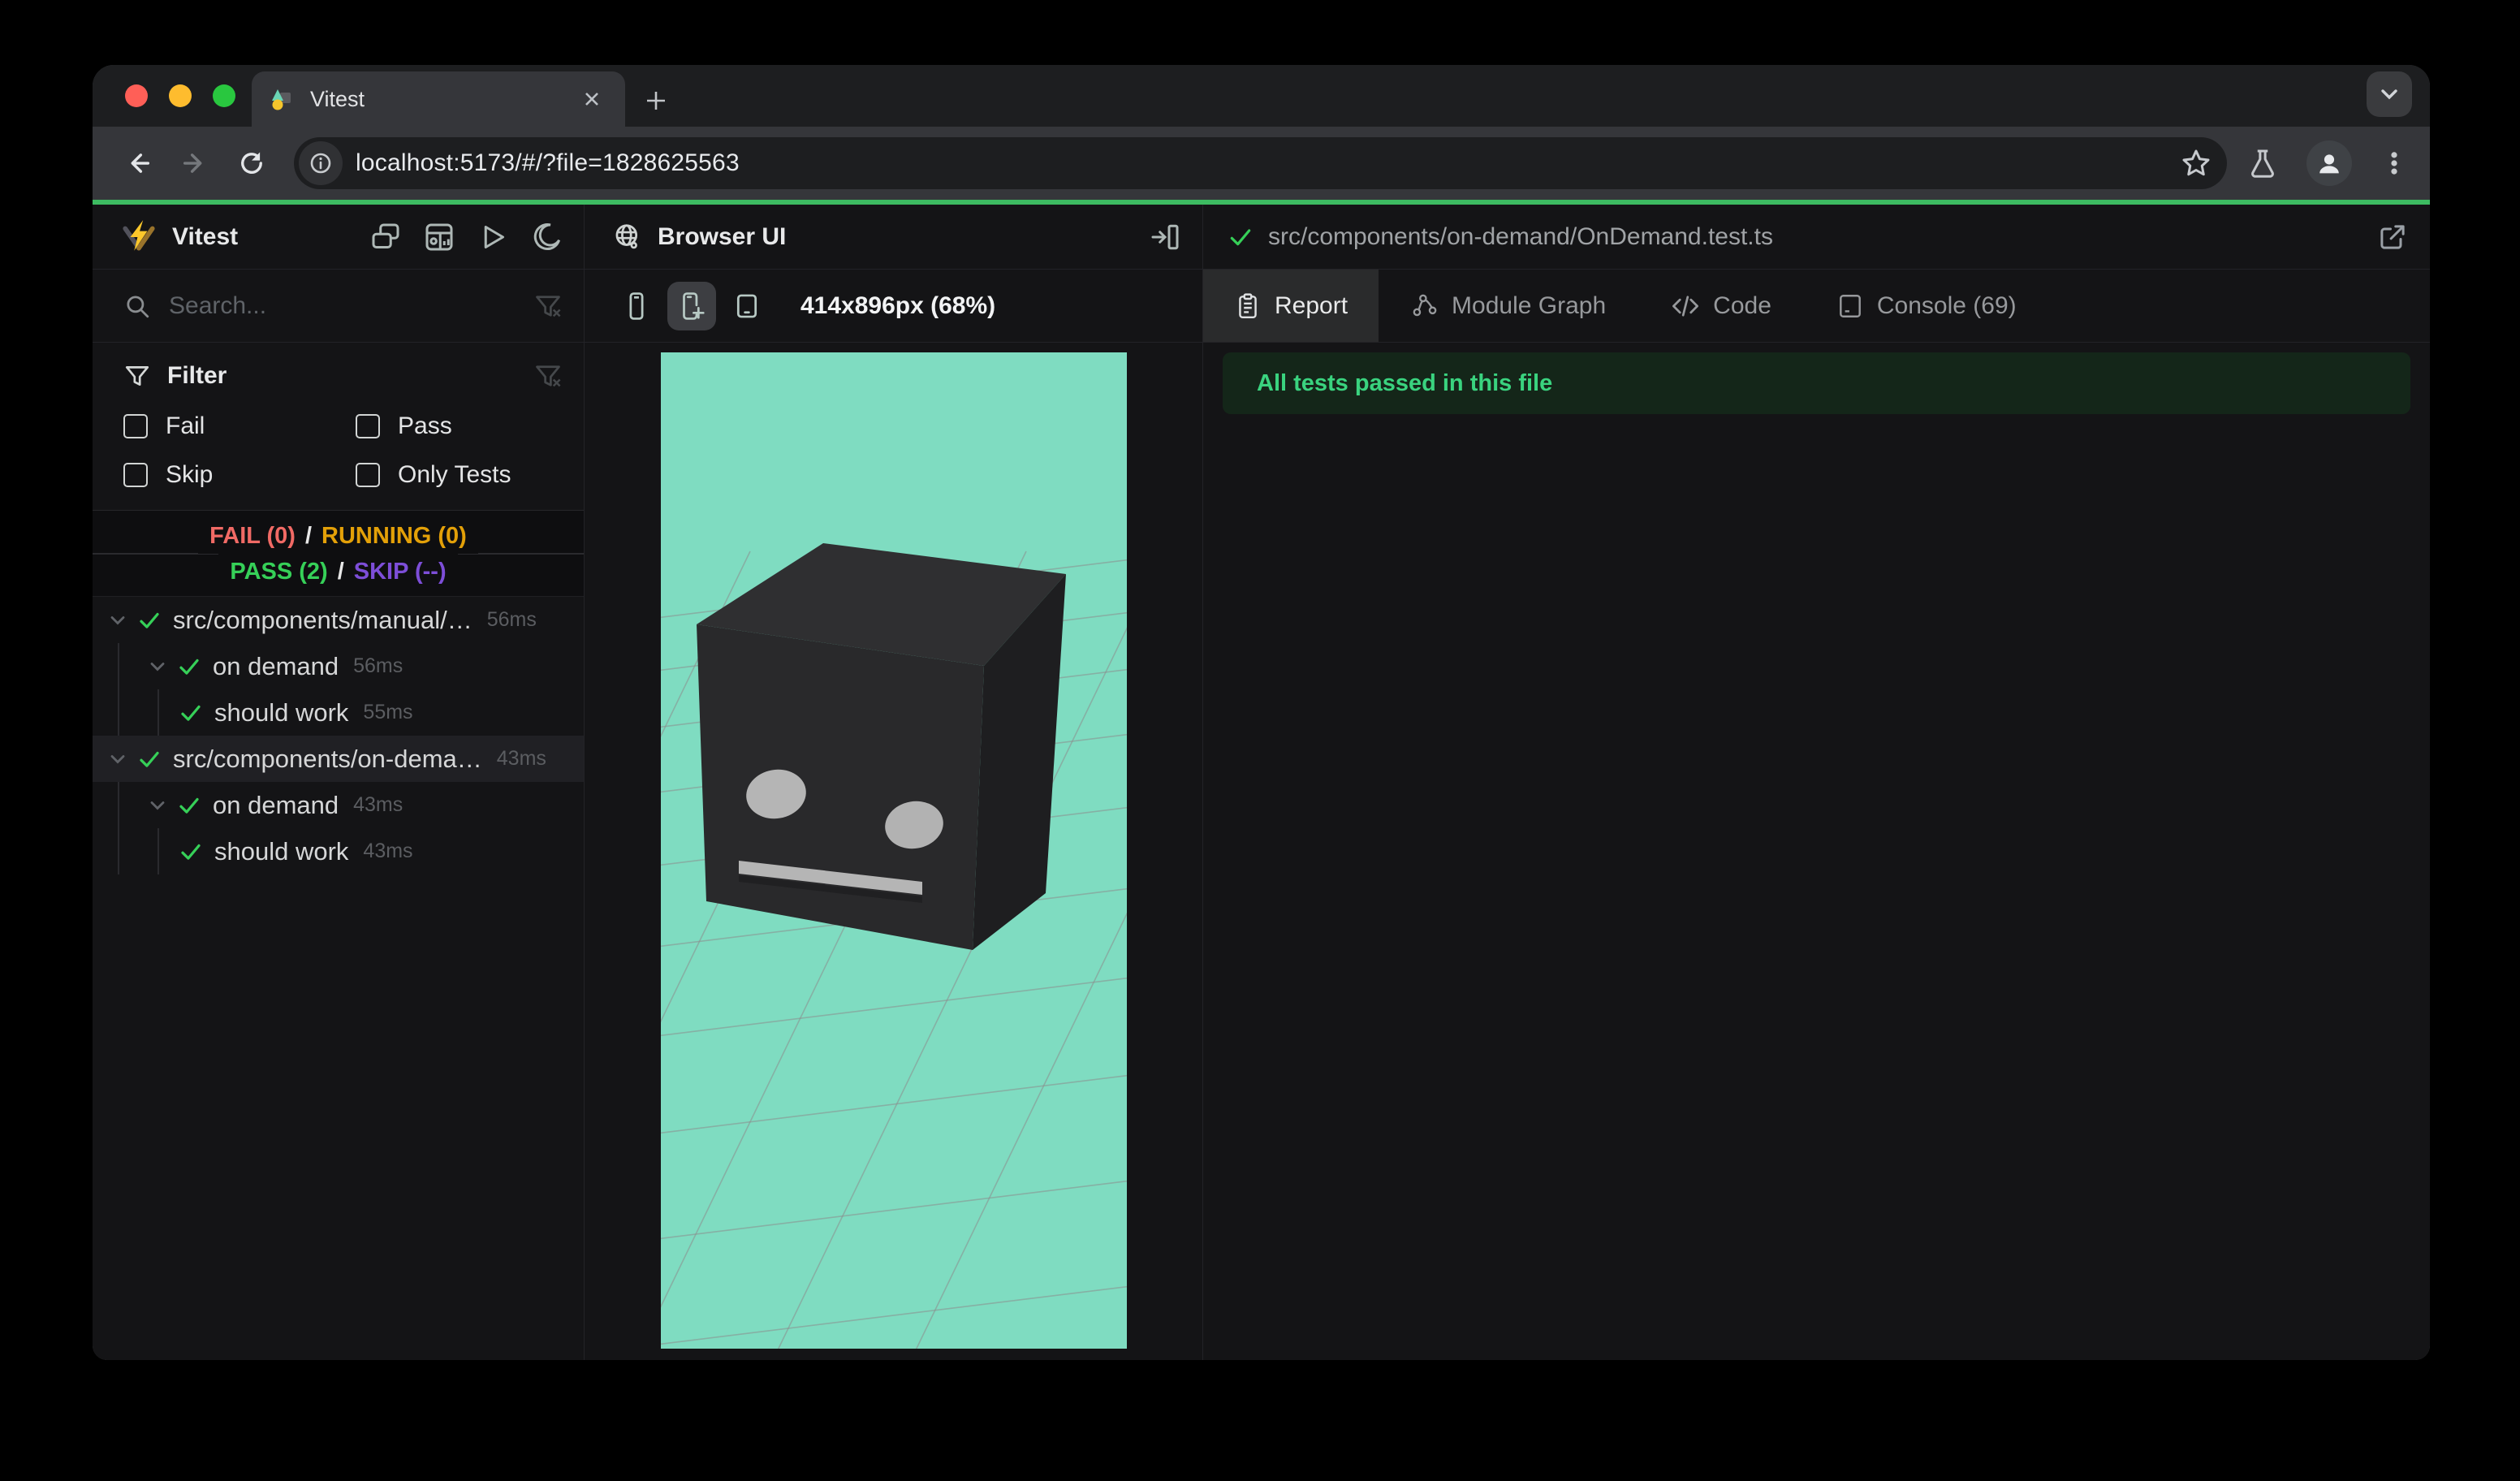 The height and width of the screenshot is (1481, 2520). I want to click on tab-module-graph: Module Graph, so click(1508, 306).